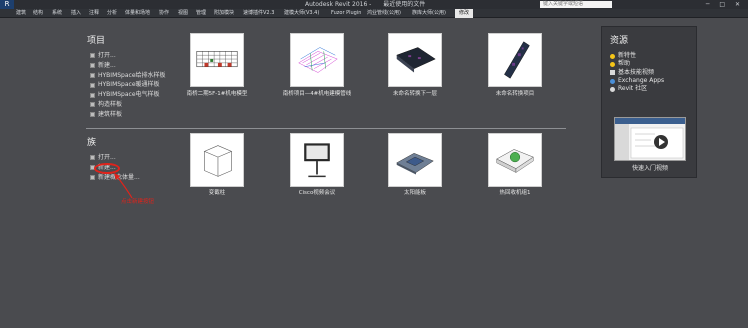  I want to click on tab-fuzor-plugin: Fuzor Plugin, so click(346, 13).